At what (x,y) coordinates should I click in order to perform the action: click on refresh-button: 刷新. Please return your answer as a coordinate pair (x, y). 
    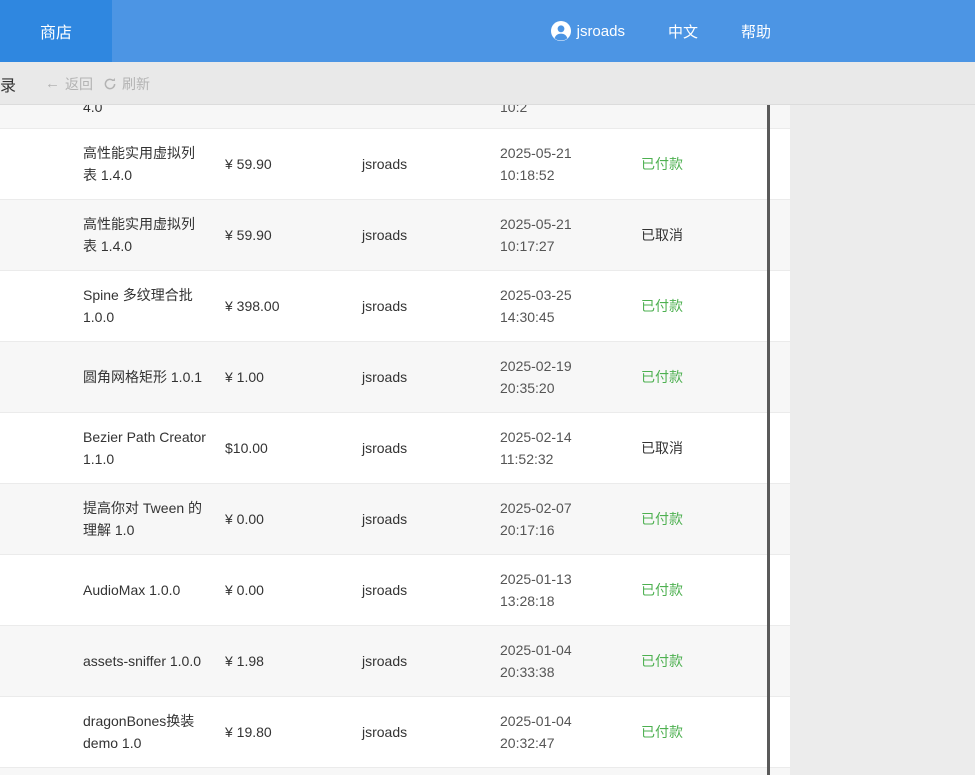
    Looking at the image, I should click on (126, 83).